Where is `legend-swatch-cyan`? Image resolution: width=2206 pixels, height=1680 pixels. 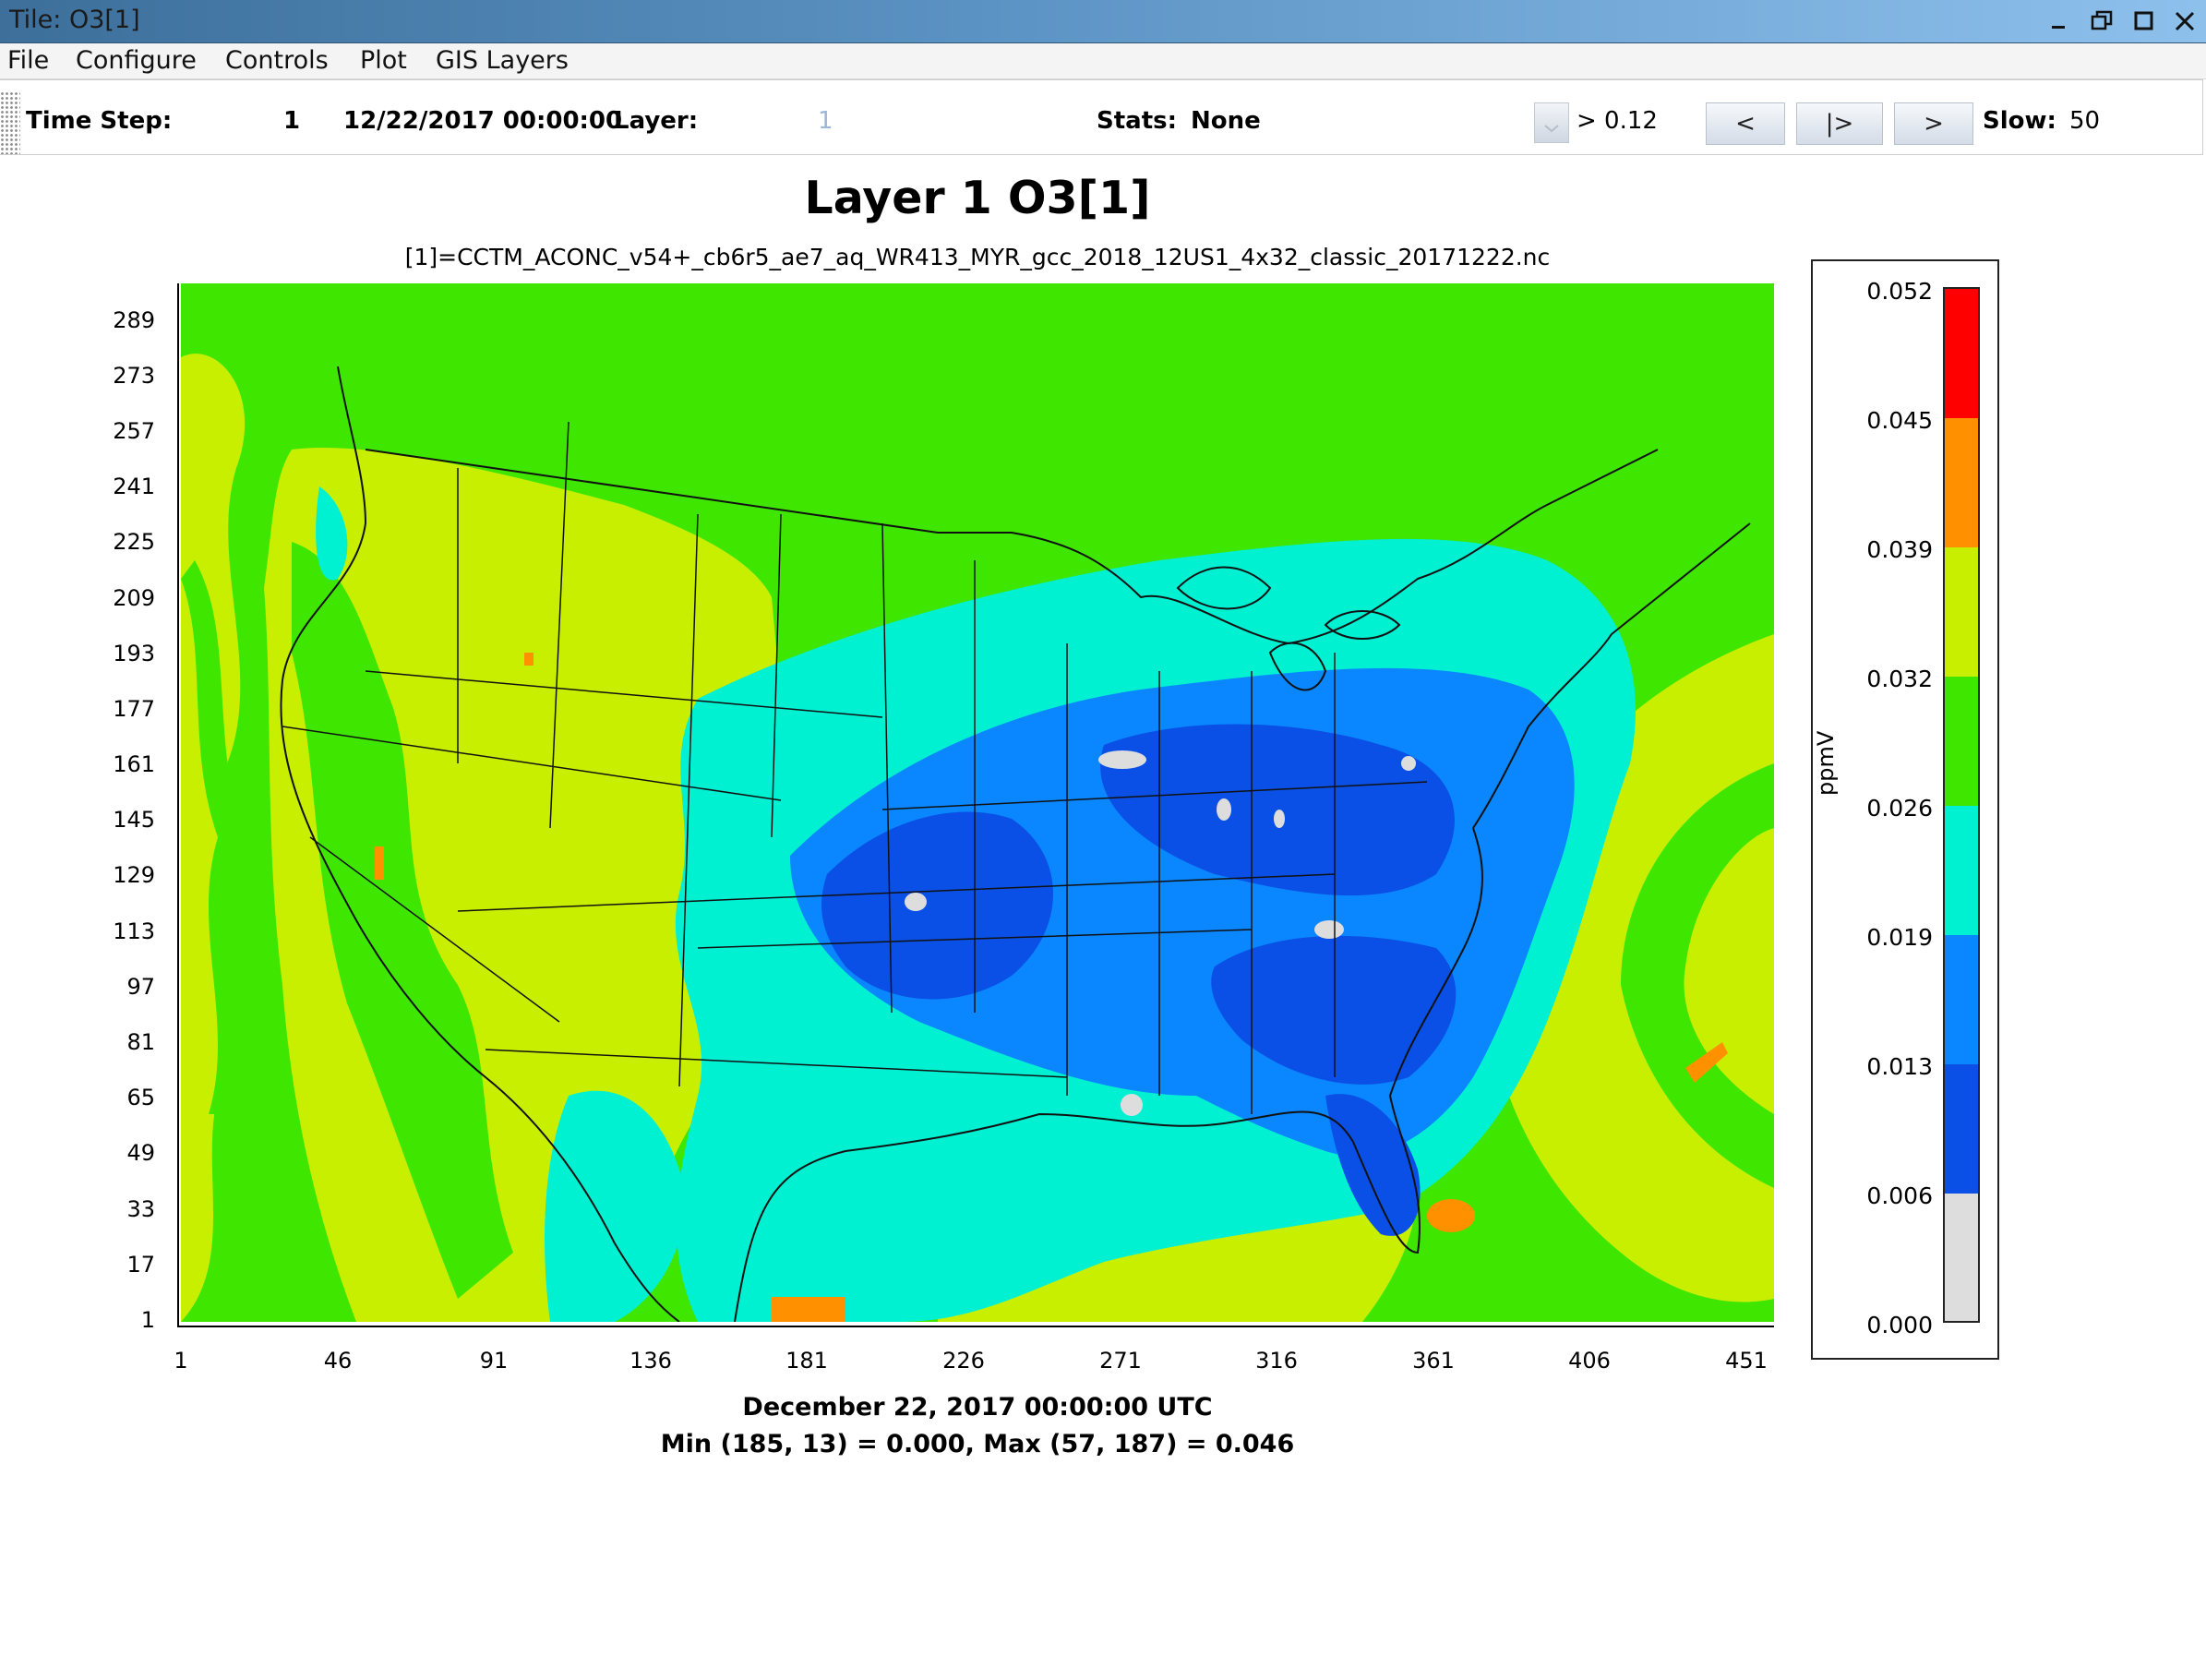
legend-swatch-cyan is located at coordinates (1961, 870).